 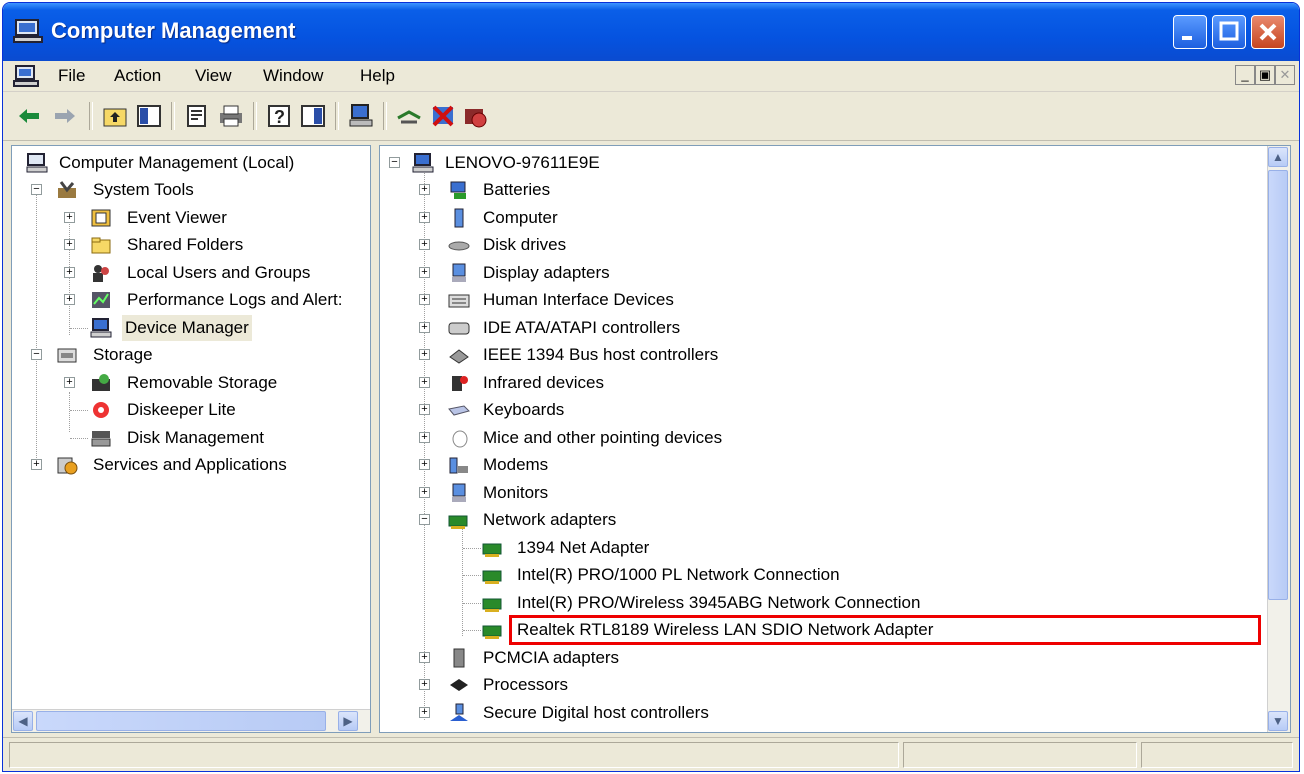 What do you see at coordinates (191, 190) in the screenshot?
I see `tree-item-system-tools: − System Tools` at bounding box center [191, 190].